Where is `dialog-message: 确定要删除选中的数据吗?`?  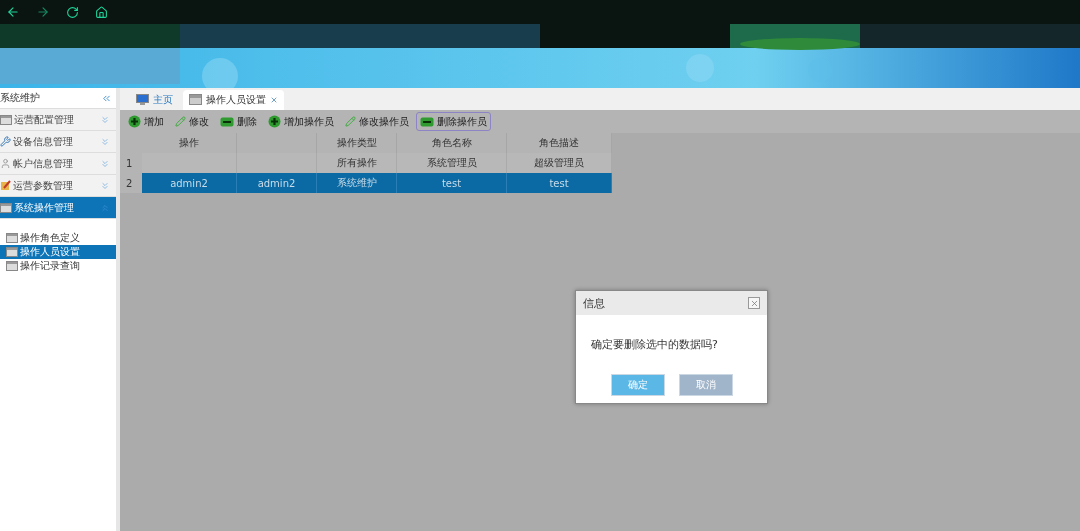
dialog-message: 确定要删除选中的数据吗? is located at coordinates (654, 344).